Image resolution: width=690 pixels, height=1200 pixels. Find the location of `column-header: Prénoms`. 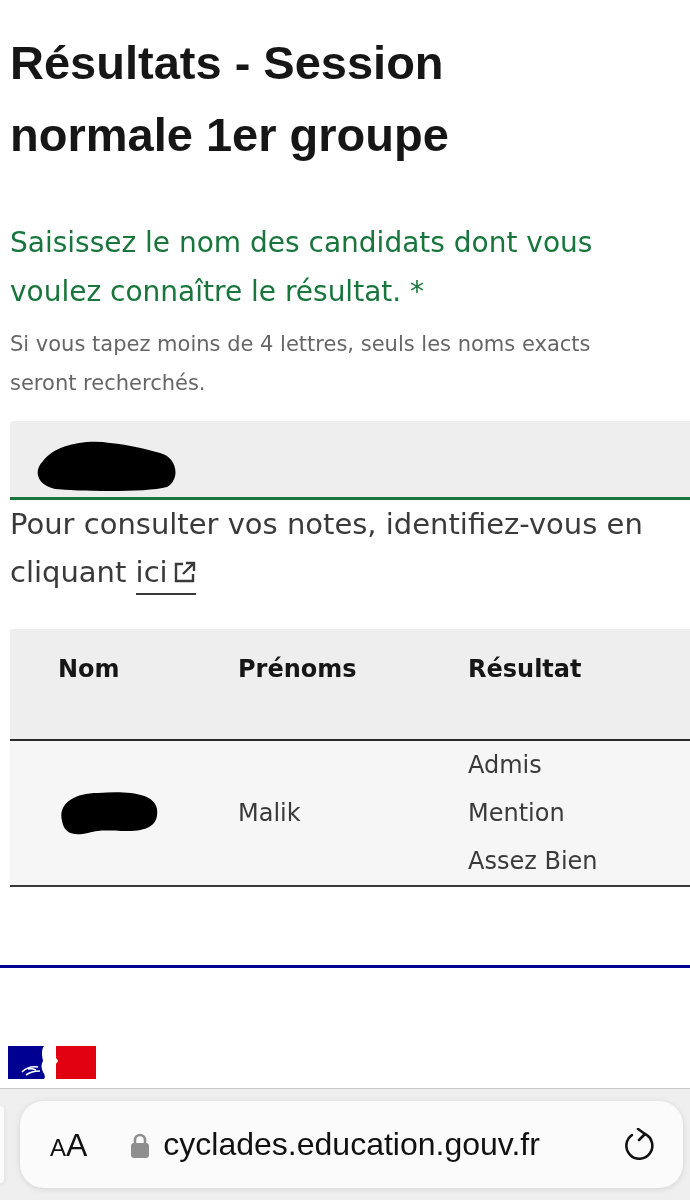

column-header: Prénoms is located at coordinates (297, 669).